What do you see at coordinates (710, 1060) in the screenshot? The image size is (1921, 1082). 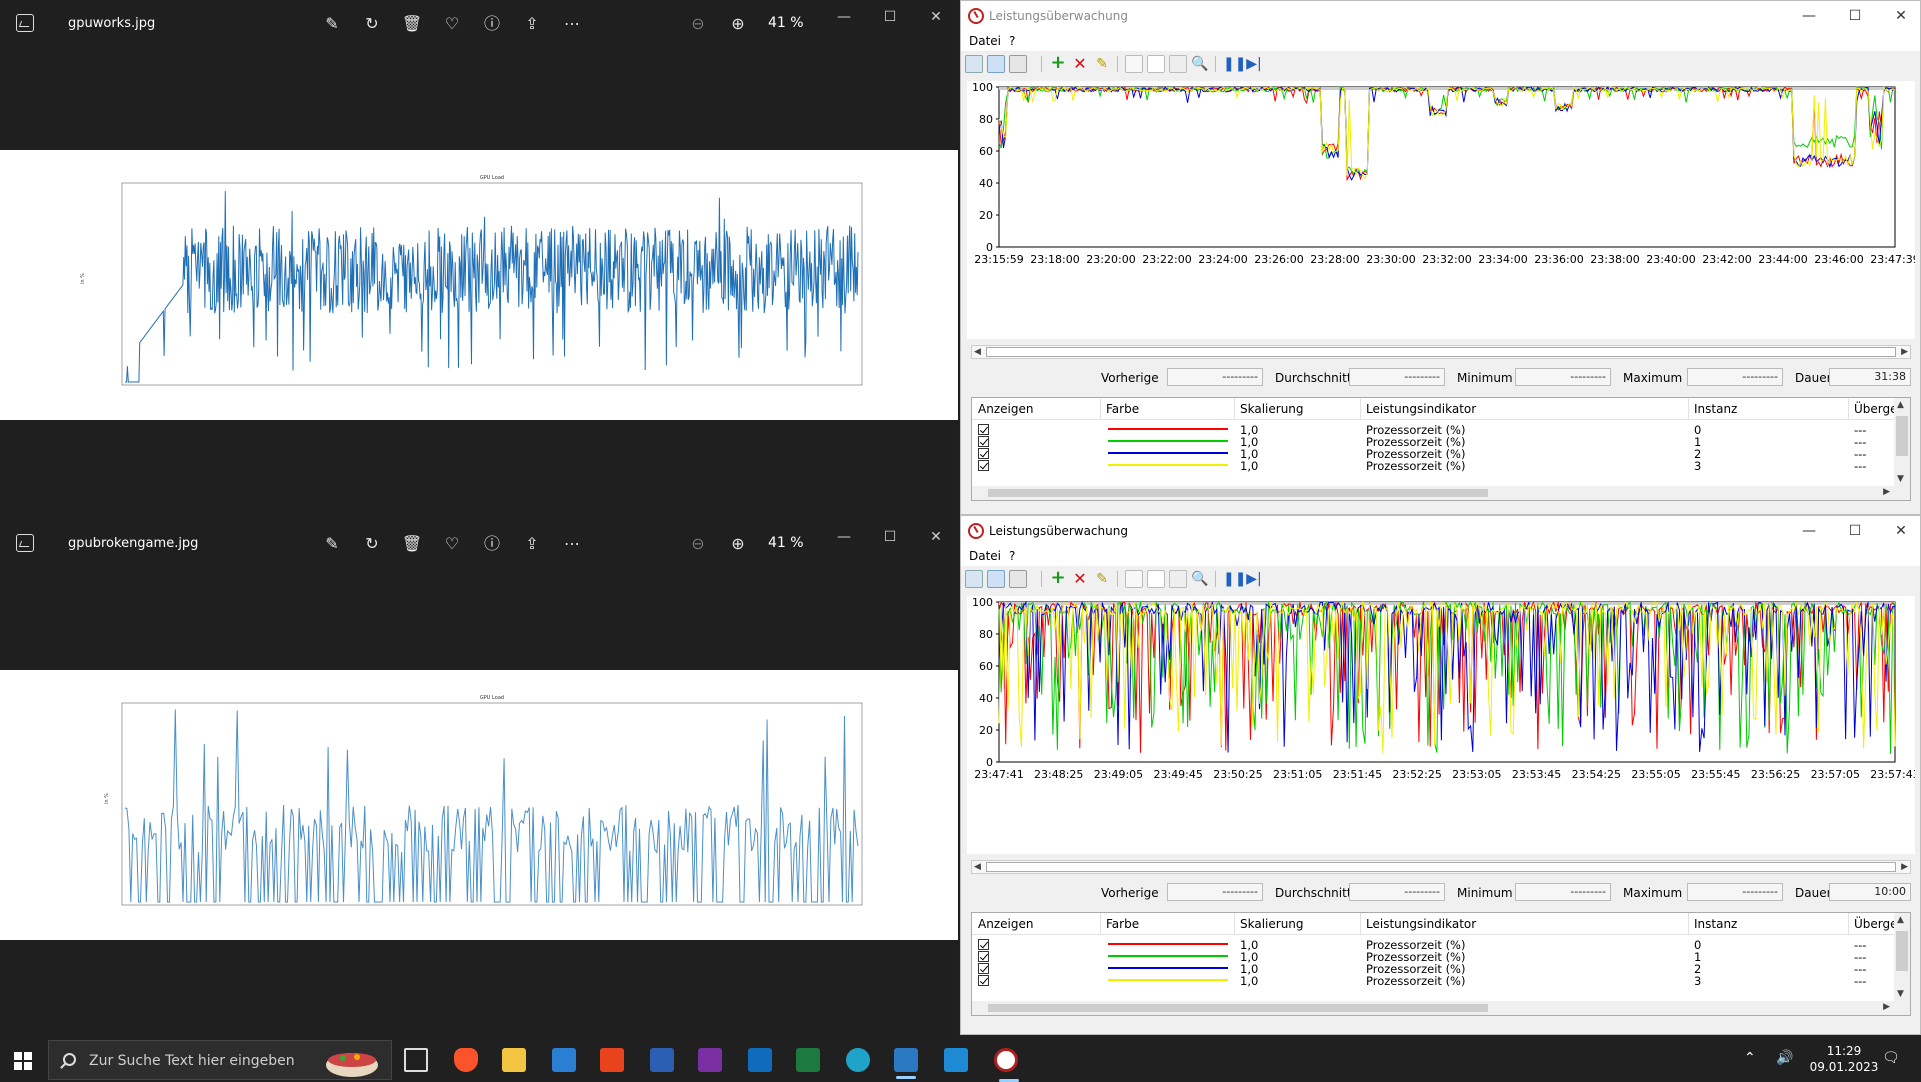 I see `onenote-icon` at bounding box center [710, 1060].